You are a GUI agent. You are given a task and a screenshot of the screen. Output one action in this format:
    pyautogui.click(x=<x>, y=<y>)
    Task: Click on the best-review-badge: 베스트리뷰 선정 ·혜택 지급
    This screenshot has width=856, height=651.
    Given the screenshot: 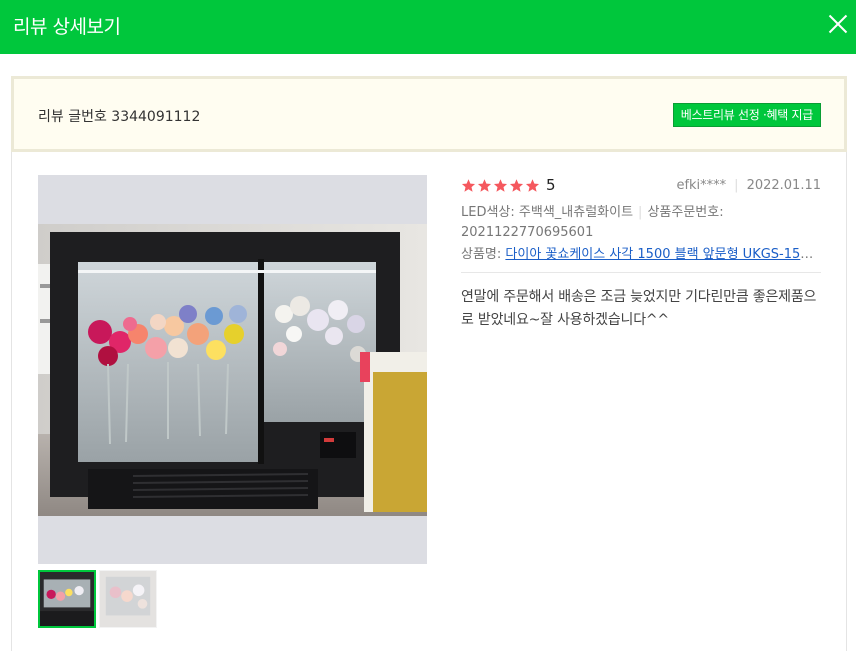 What is the action you would take?
    pyautogui.click(x=746, y=115)
    